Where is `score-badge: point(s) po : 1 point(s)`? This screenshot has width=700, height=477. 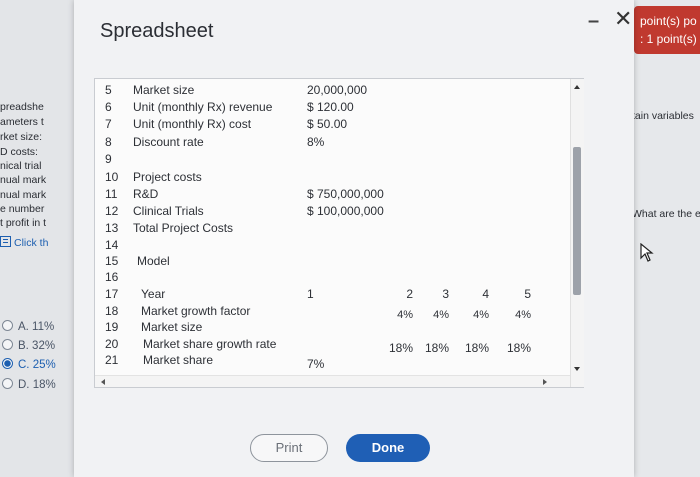 score-badge: point(s) po : 1 point(s) is located at coordinates (667, 30).